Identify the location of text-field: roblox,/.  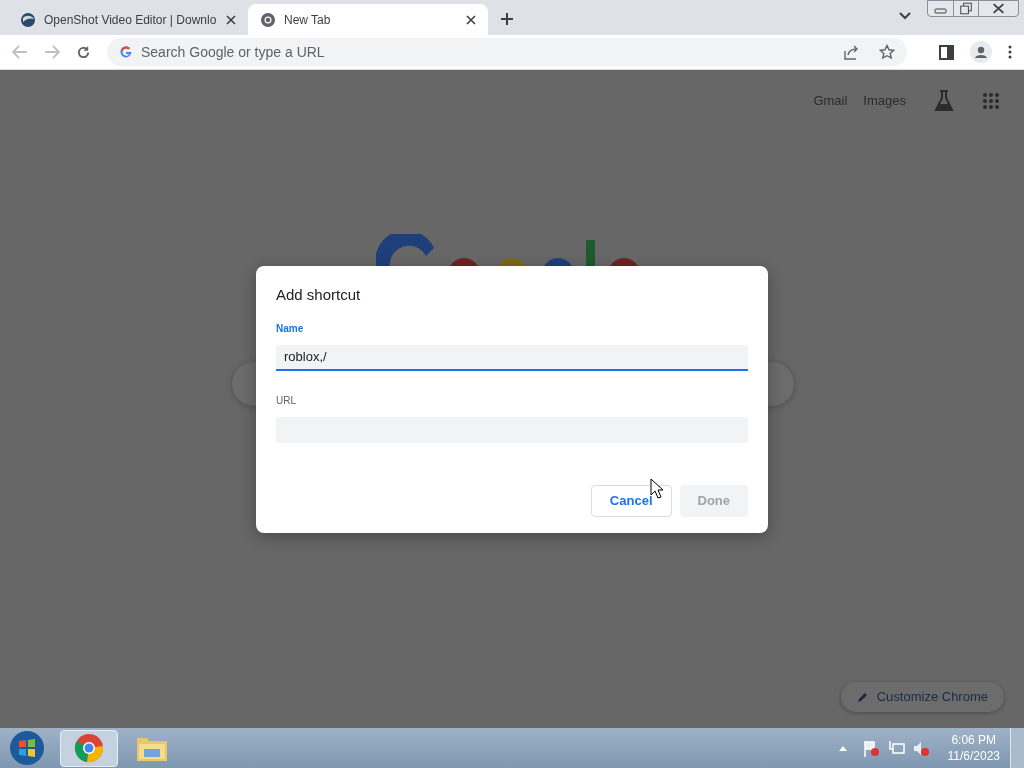
(512, 357).